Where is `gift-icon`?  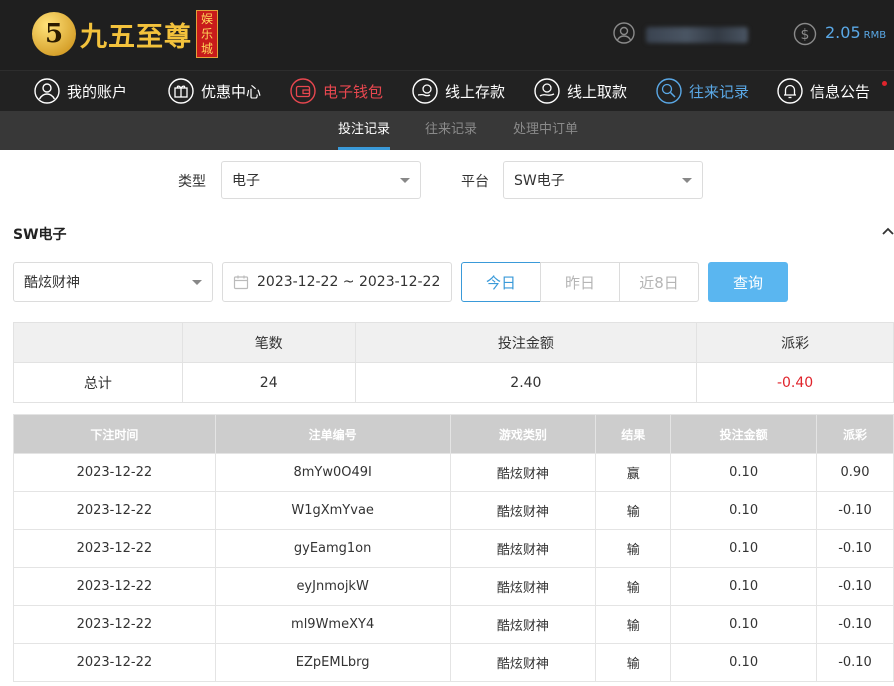
gift-icon is located at coordinates (181, 91).